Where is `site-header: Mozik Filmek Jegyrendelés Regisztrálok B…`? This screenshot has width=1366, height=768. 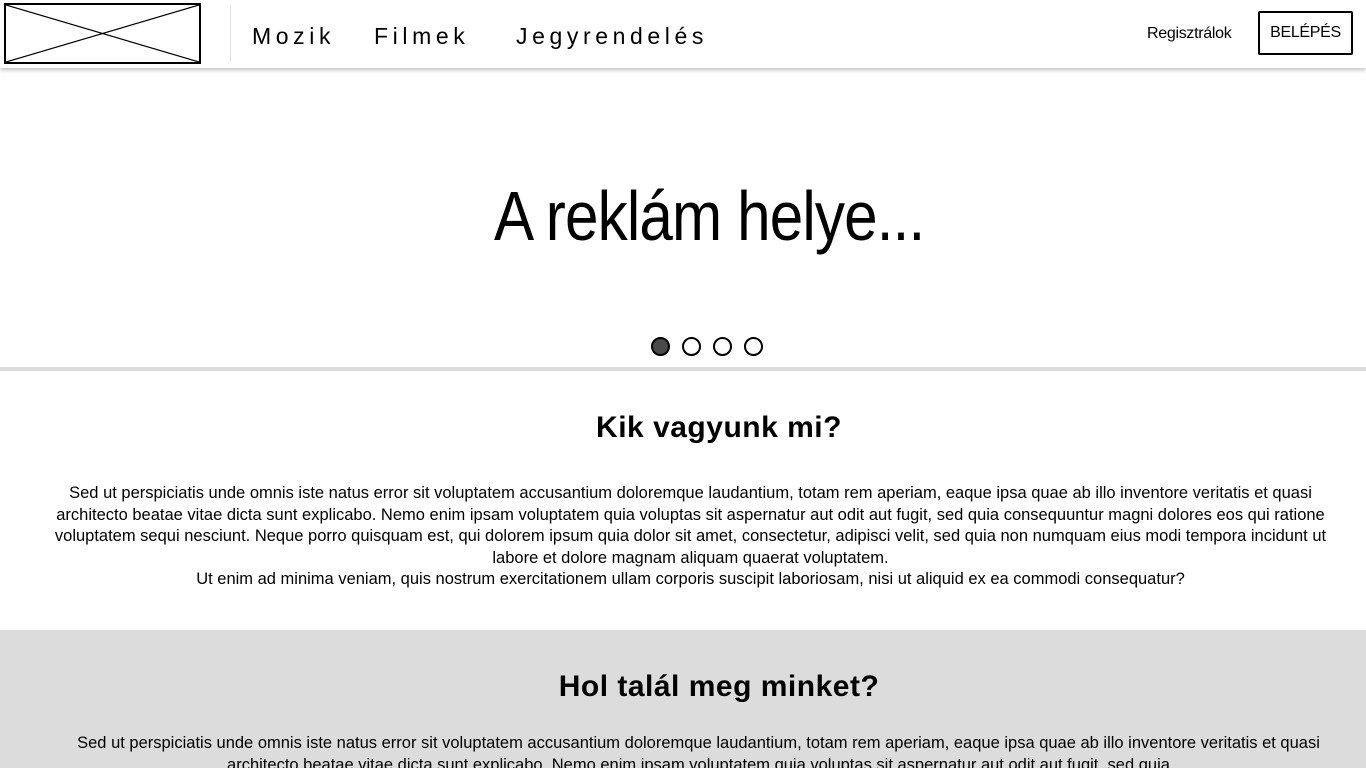
site-header: Mozik Filmek Jegyrendelés Regisztrálok B… is located at coordinates (683, 34).